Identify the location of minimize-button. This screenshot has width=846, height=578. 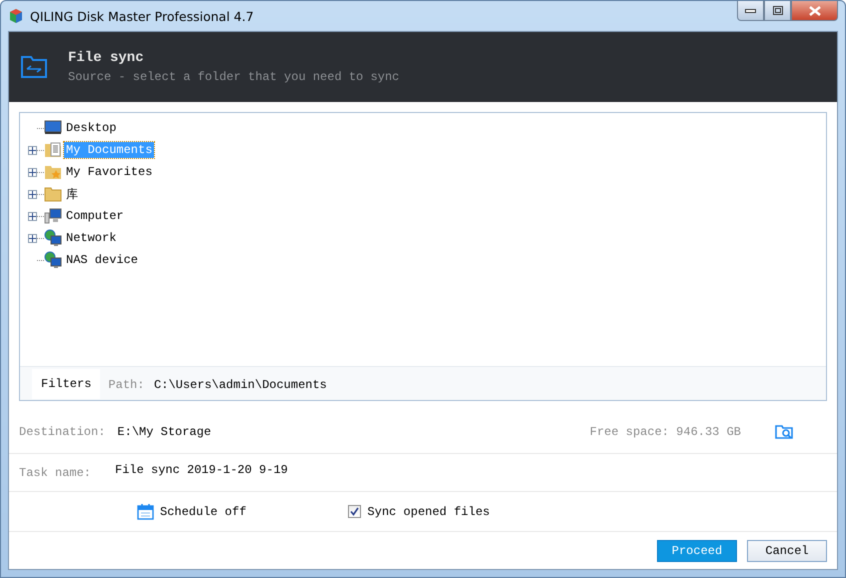
(750, 11).